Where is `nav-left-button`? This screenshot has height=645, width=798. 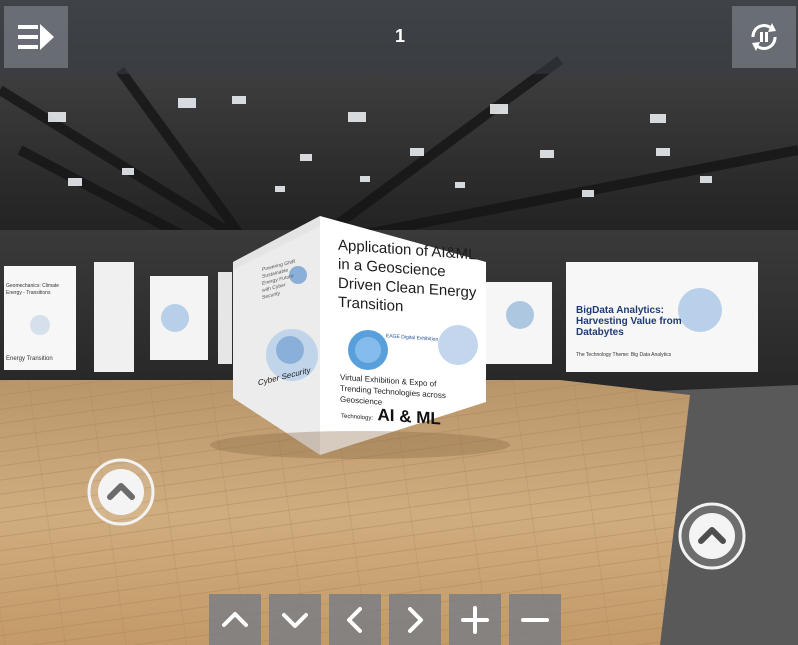
nav-left-button is located at coordinates (355, 619).